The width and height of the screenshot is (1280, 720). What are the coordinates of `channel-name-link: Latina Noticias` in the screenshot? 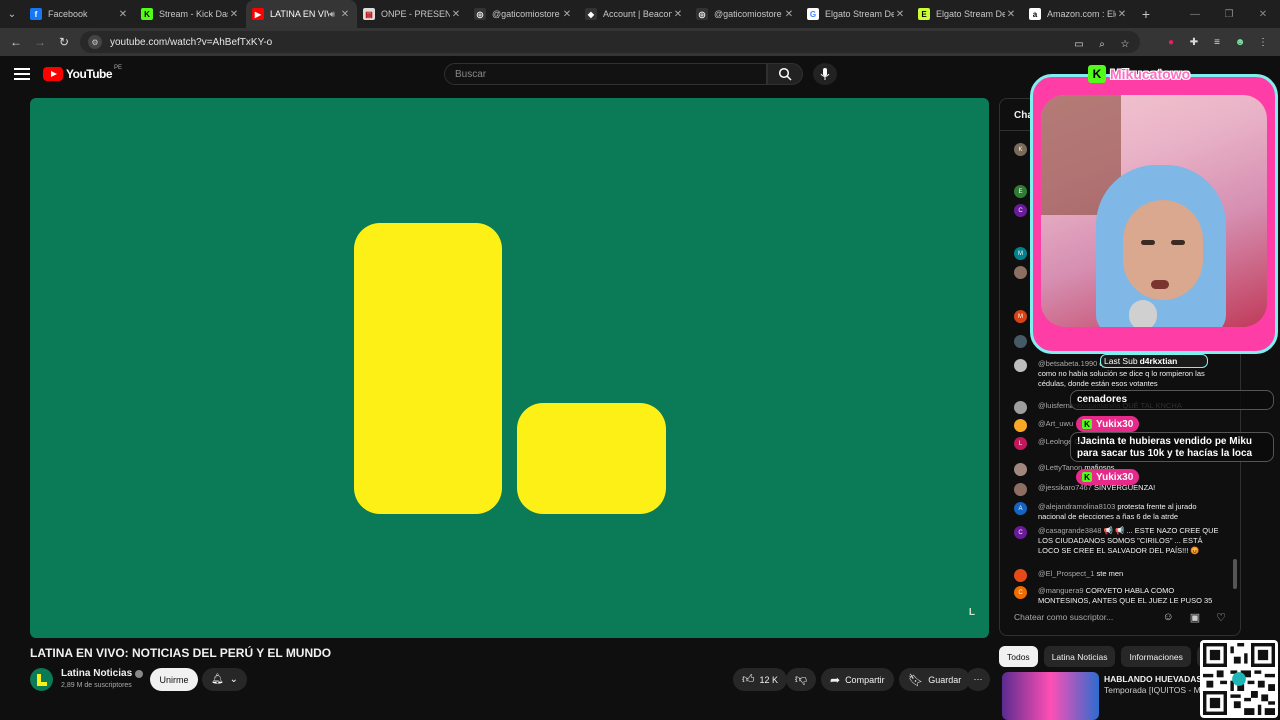 It's located at (102, 673).